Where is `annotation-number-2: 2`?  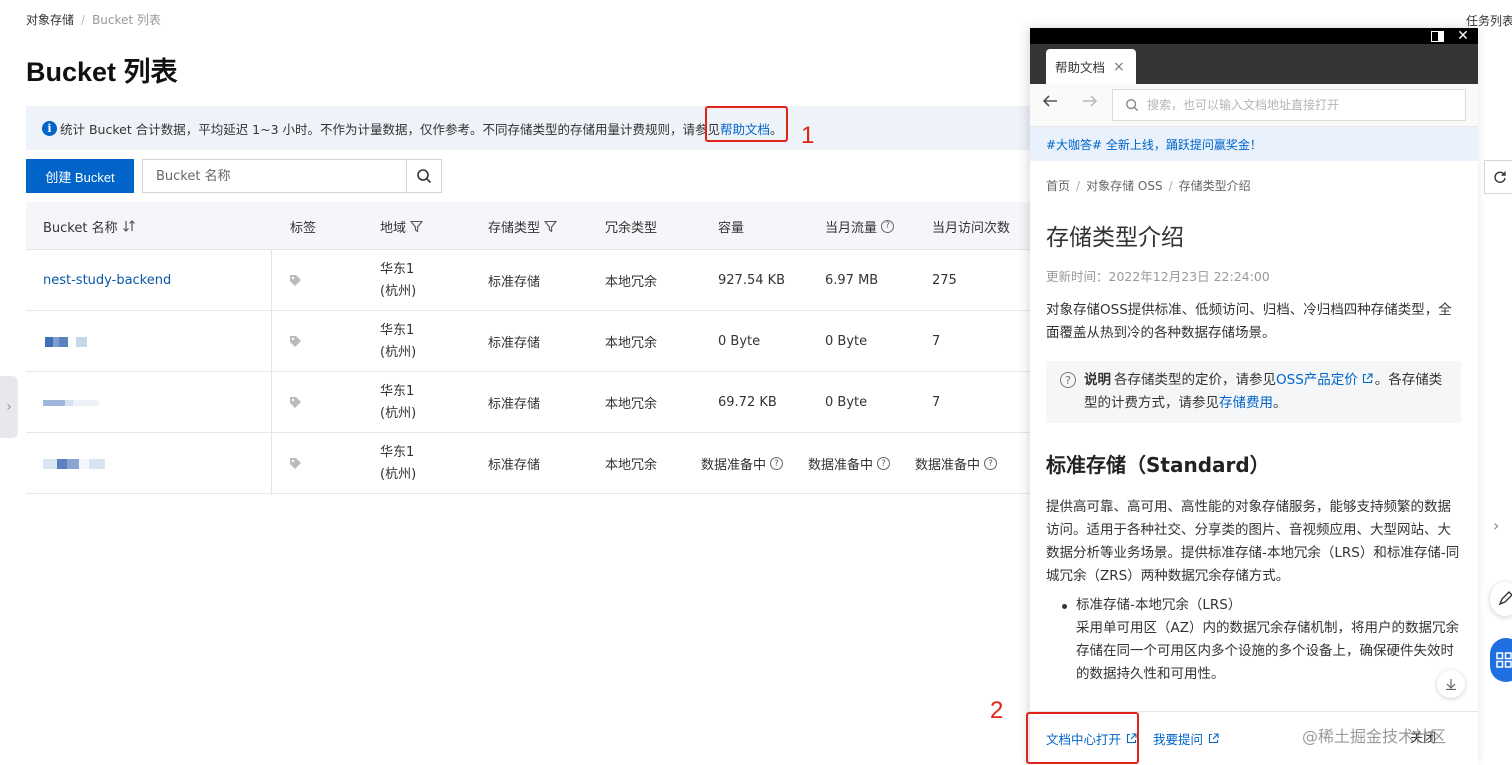
annotation-number-2: 2 is located at coordinates (997, 710).